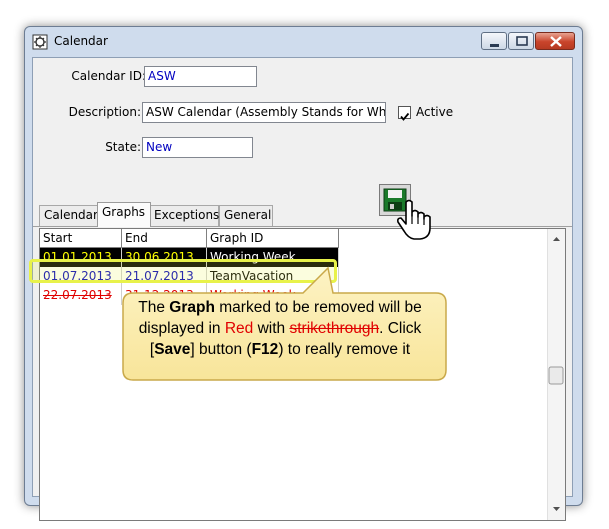 This screenshot has width=609, height=529. I want to click on scrollbar-graphics, so click(556, 374).